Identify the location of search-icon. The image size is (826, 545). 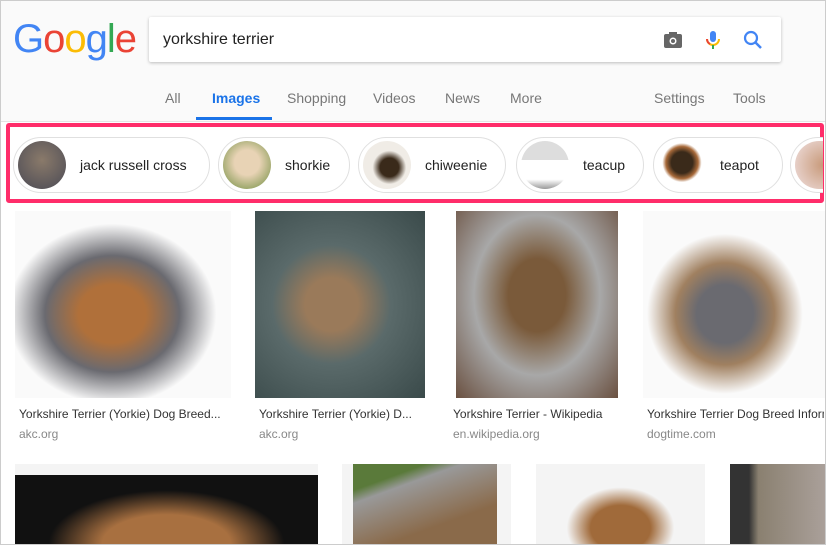
(753, 40).